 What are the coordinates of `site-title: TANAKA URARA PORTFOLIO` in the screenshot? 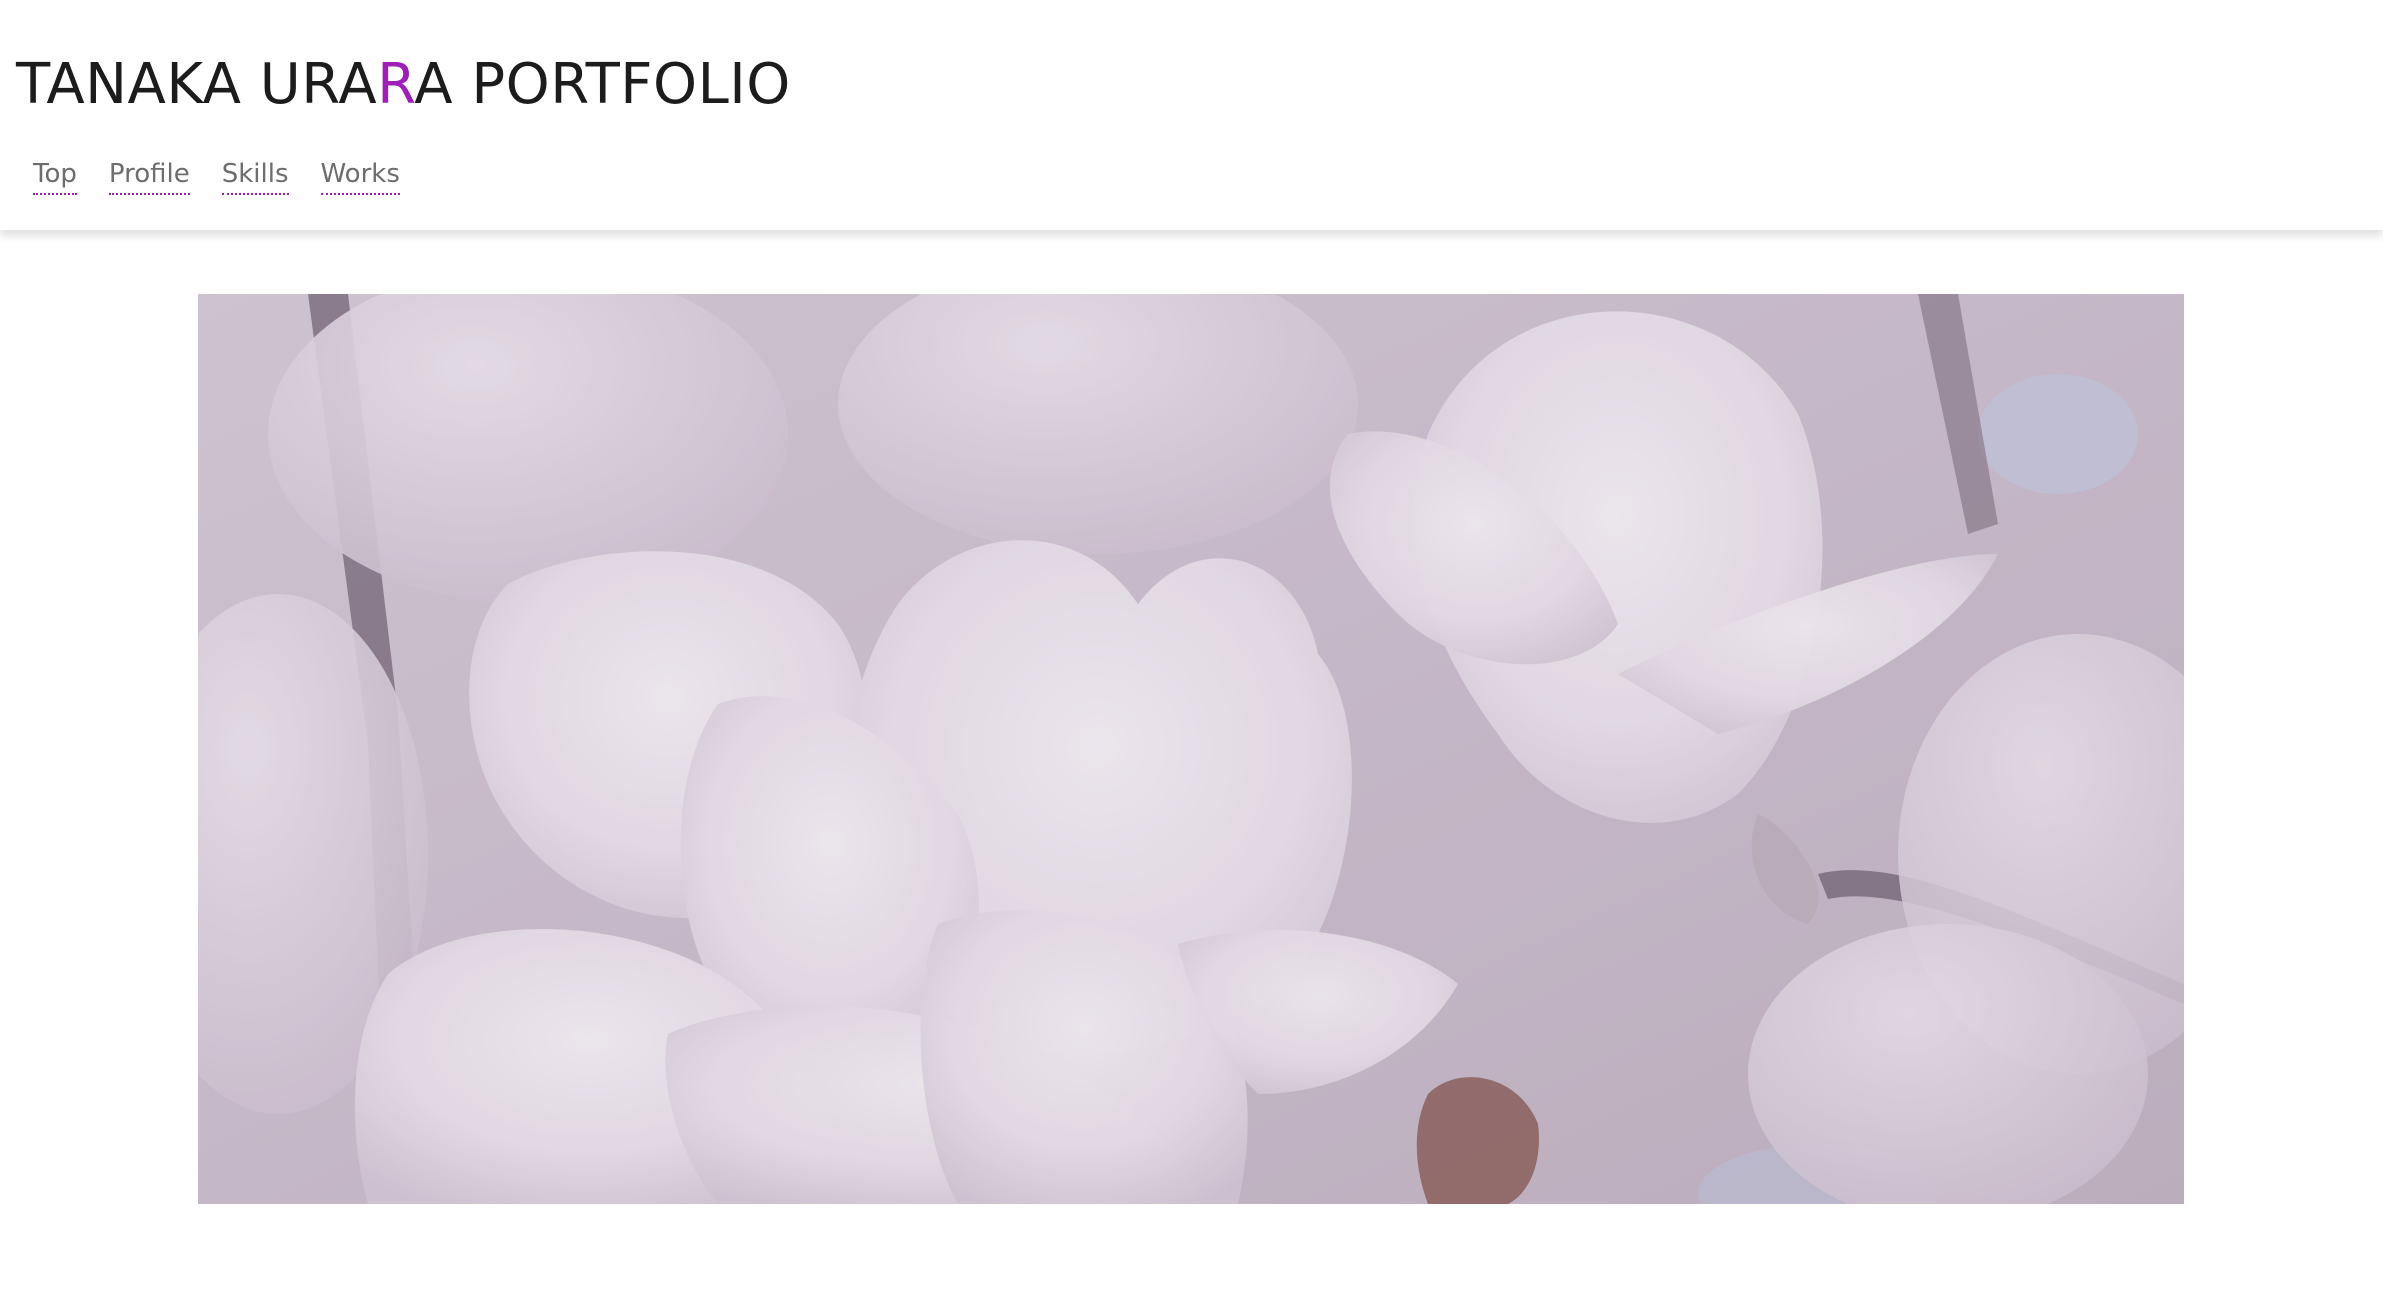 It's located at (403, 85).